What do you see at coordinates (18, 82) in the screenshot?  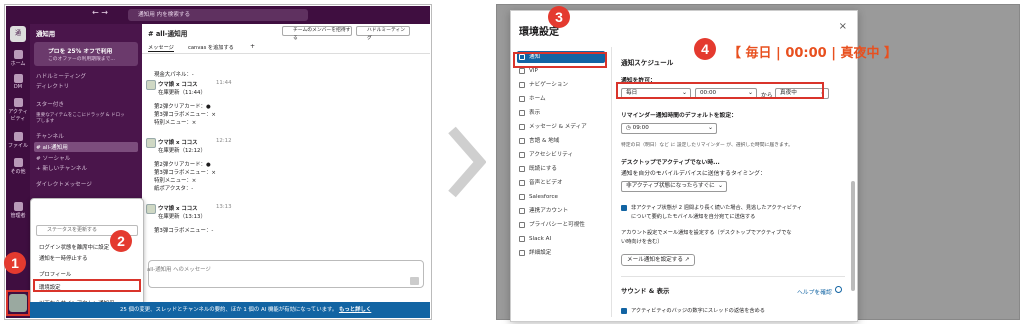 I see `rail-dm: DM` at bounding box center [18, 82].